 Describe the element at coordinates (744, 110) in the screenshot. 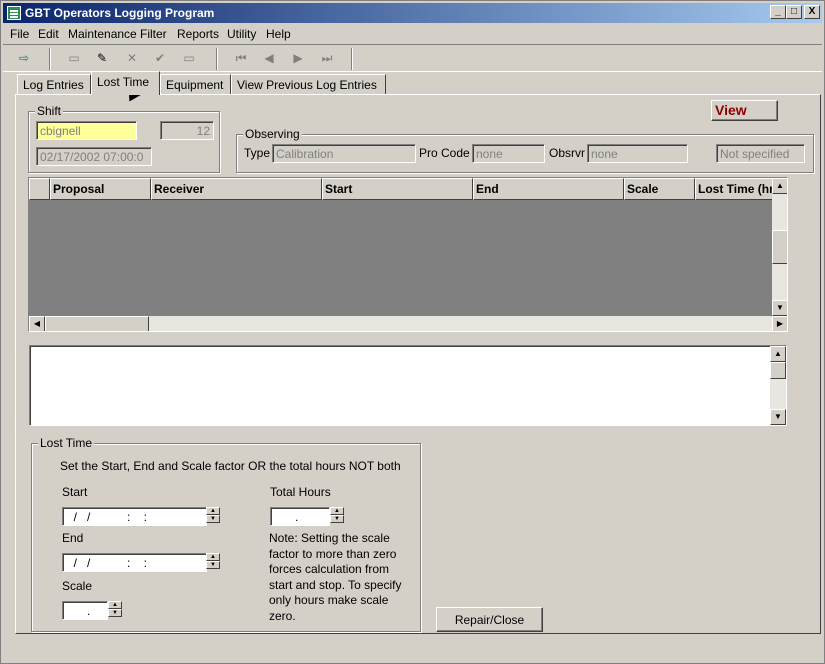

I see `view-button: View` at that location.